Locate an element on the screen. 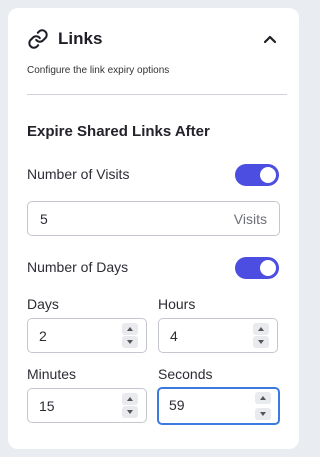 This screenshot has height=457, width=320. visits-toggle is located at coordinates (257, 175).